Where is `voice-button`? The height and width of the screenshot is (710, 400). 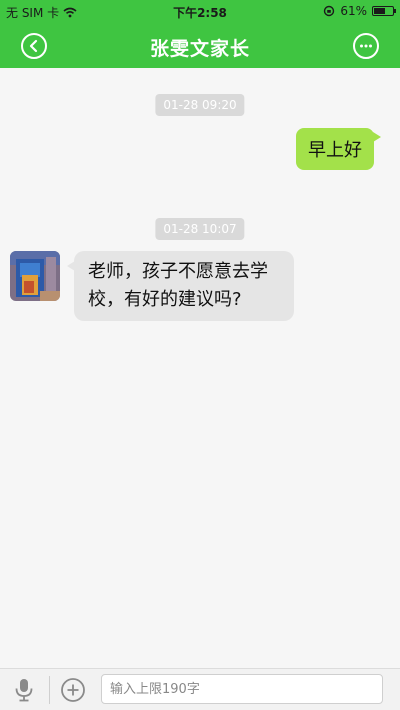 voice-button is located at coordinates (24, 690).